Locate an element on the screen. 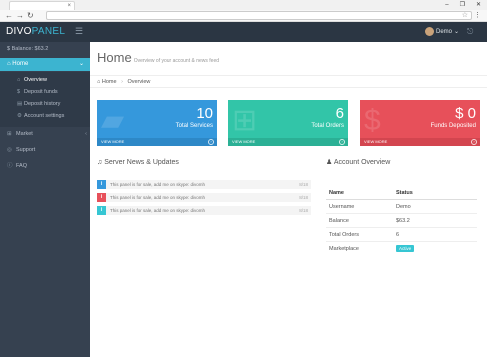 Image resolution: width=487 pixels, height=357 pixels. logo: DIVOPANEL is located at coordinates (35, 32).